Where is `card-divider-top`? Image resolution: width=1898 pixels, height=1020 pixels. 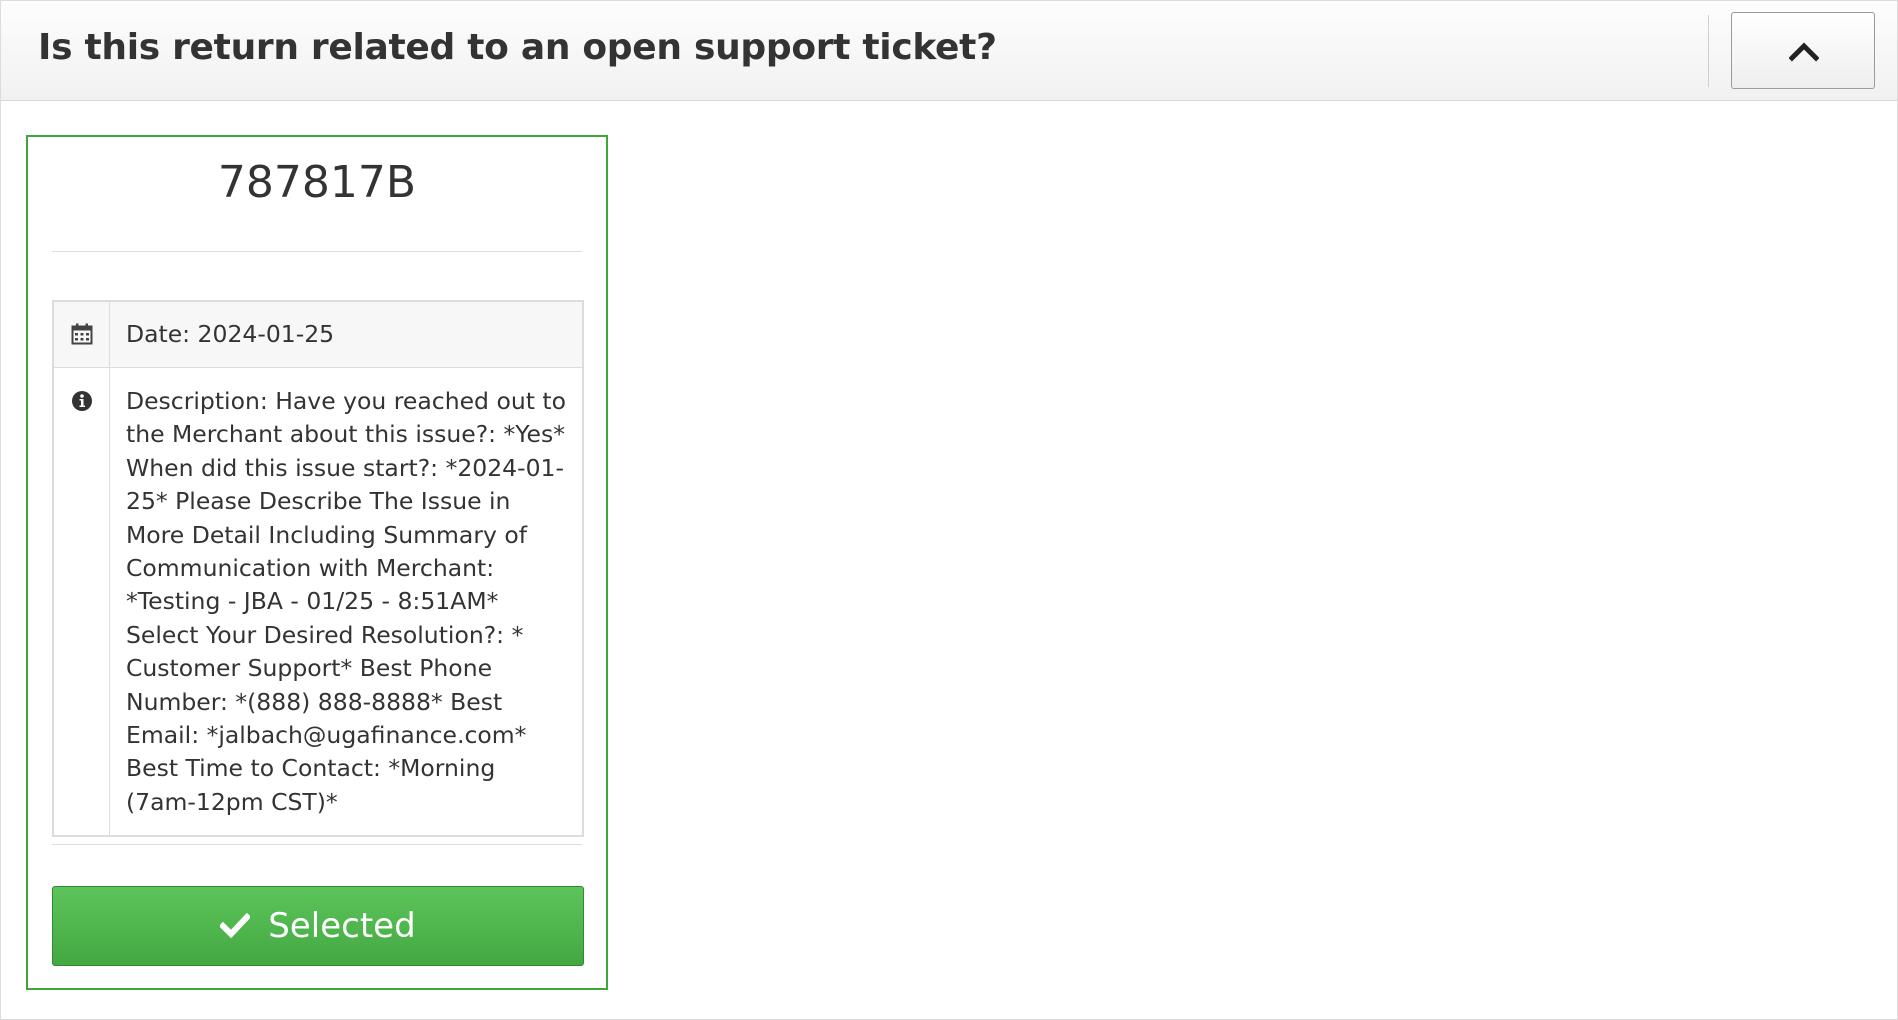
card-divider-top is located at coordinates (317, 251).